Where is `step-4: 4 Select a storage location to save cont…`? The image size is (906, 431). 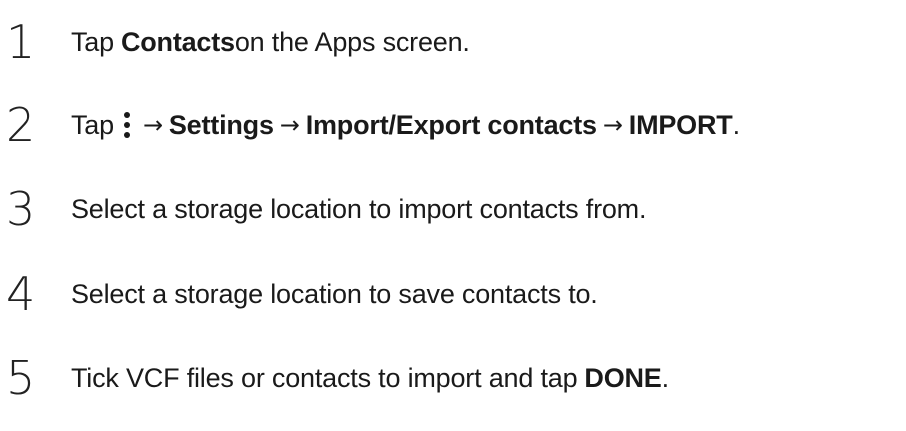
step-4: 4 Select a storage location to save cont… is located at coordinates (299, 294).